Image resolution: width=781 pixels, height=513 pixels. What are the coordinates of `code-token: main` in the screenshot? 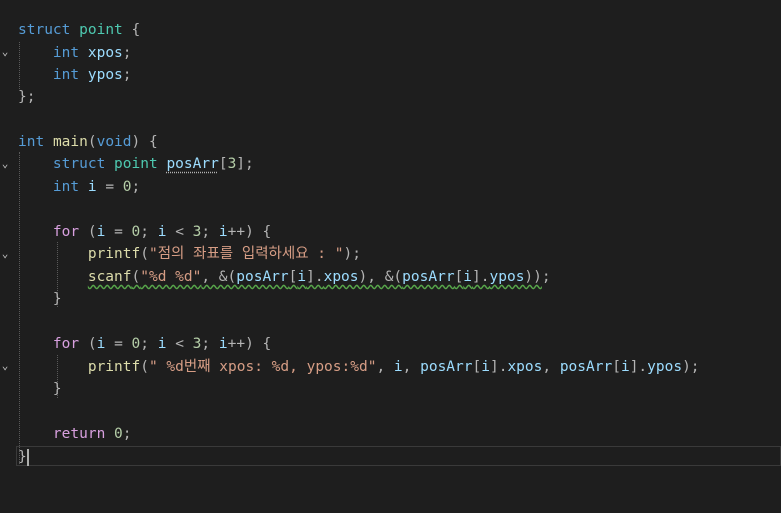 It's located at (70, 142).